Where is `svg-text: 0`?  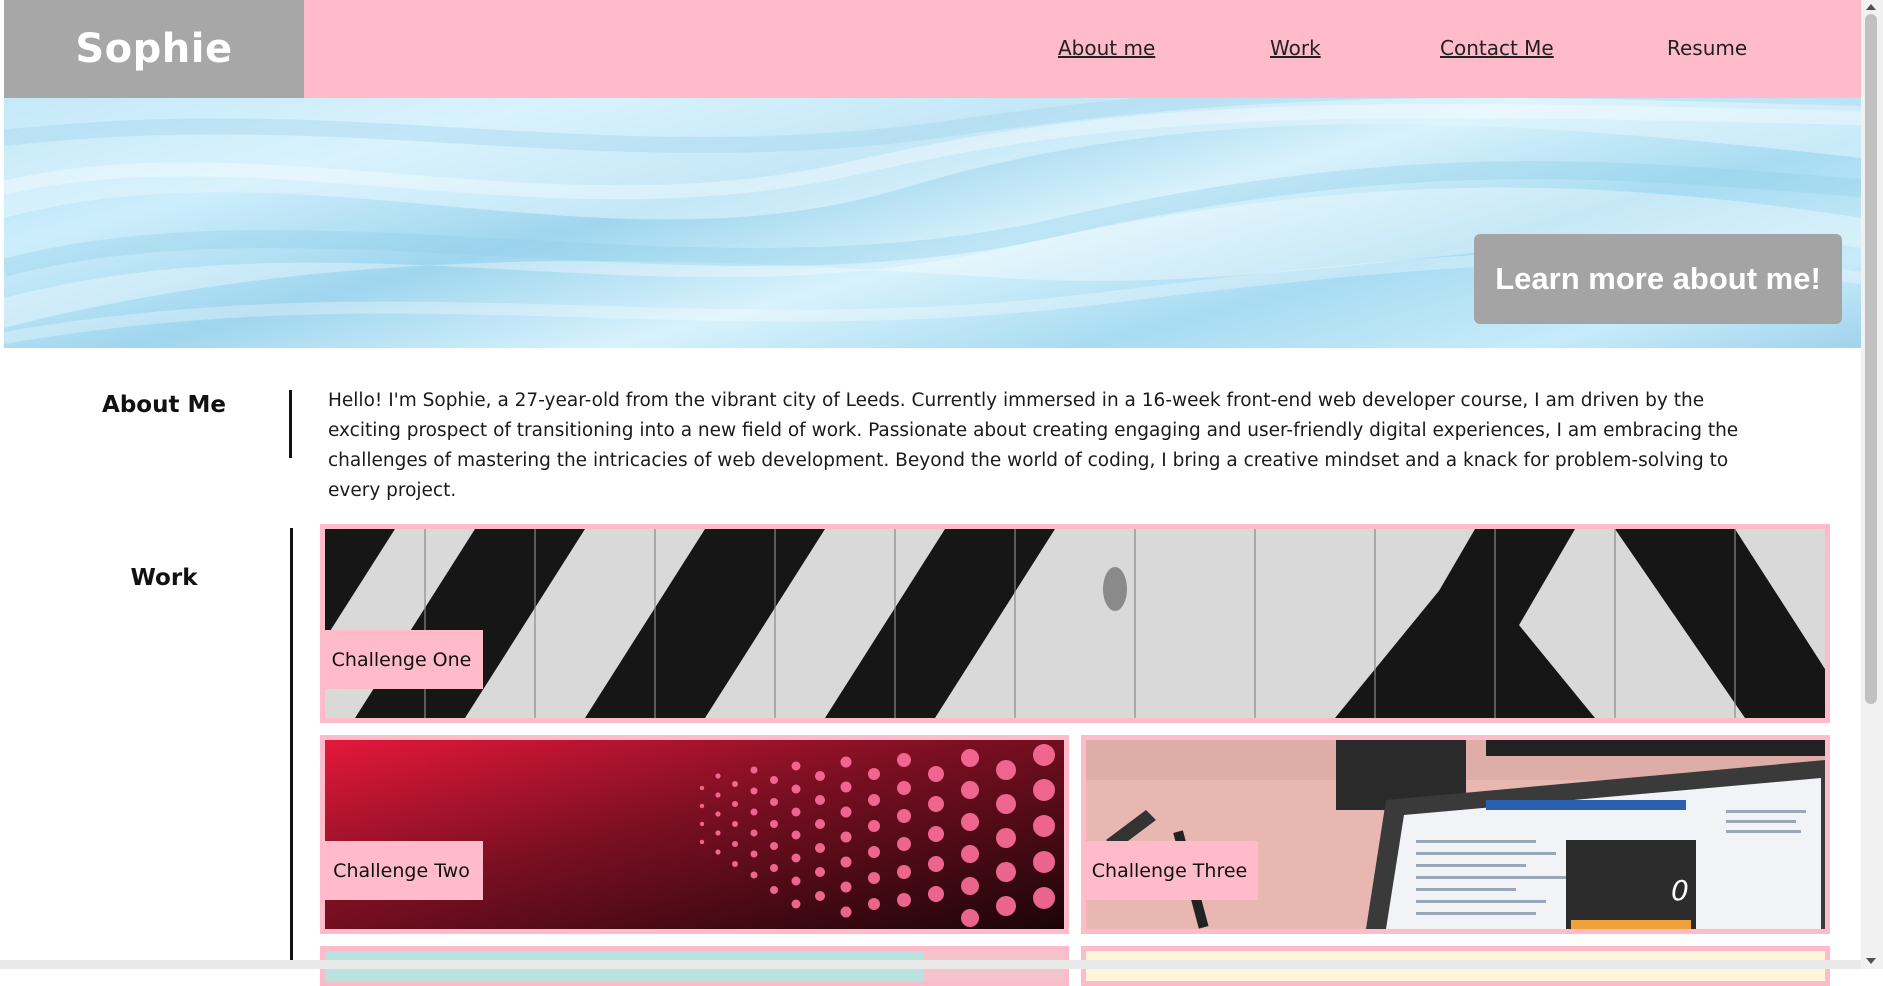 svg-text: 0 is located at coordinates (1680, 890).